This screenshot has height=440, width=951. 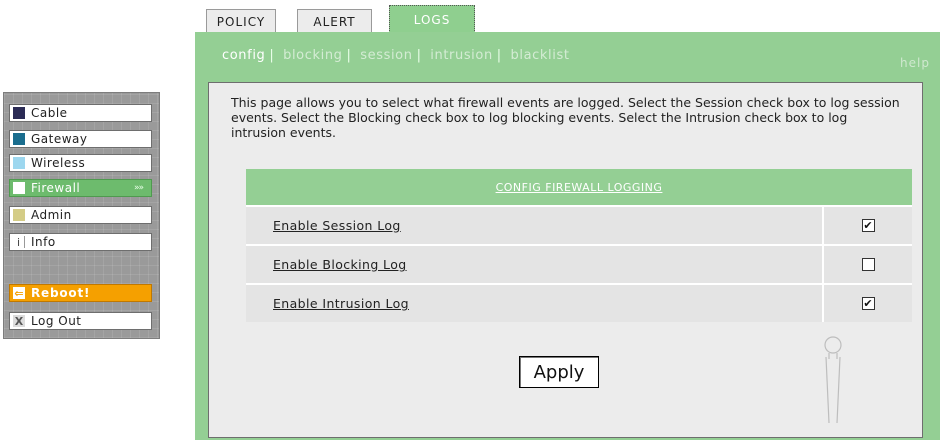 I want to click on gateway-swatch-icon, so click(x=19, y=139).